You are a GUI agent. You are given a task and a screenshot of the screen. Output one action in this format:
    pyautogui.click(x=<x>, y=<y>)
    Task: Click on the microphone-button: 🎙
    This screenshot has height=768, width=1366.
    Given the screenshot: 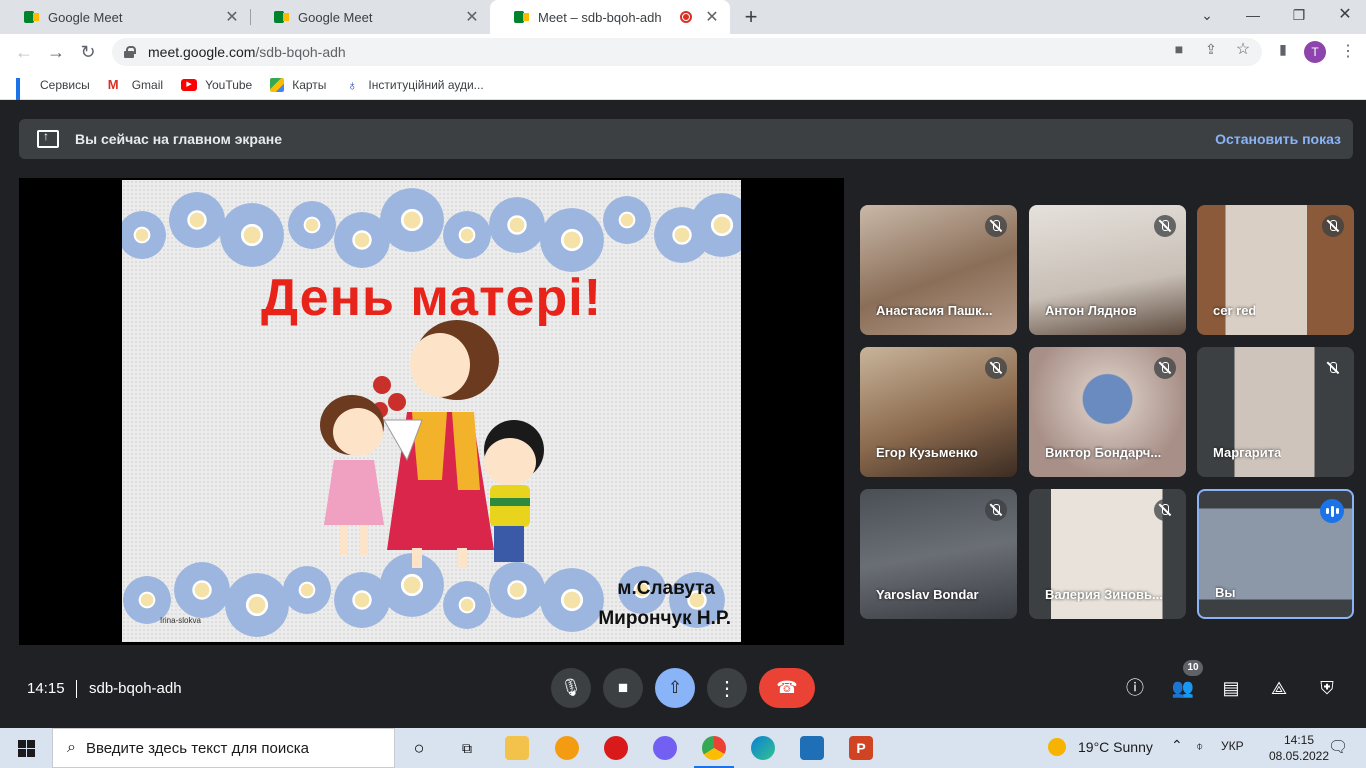 What is the action you would take?
    pyautogui.click(x=571, y=688)
    